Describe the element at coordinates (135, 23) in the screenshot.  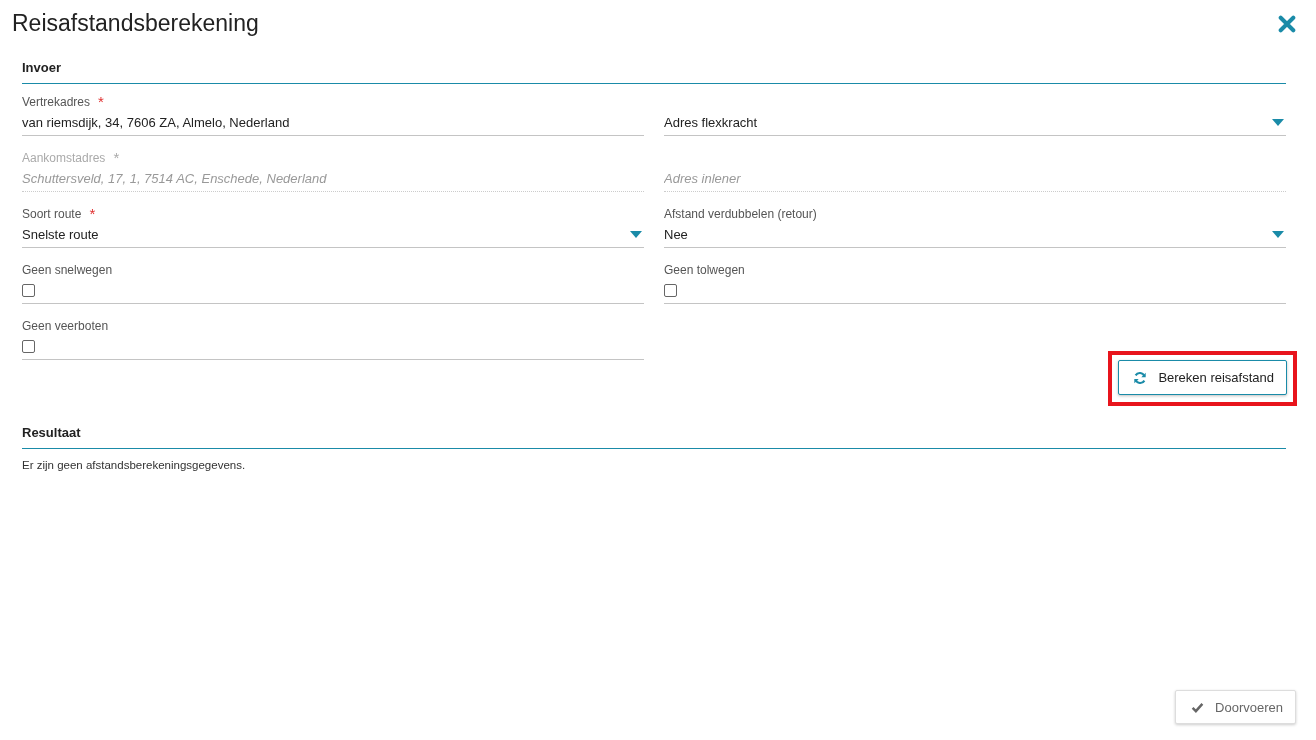
I see `window-title: Reisafstandsberekening` at that location.